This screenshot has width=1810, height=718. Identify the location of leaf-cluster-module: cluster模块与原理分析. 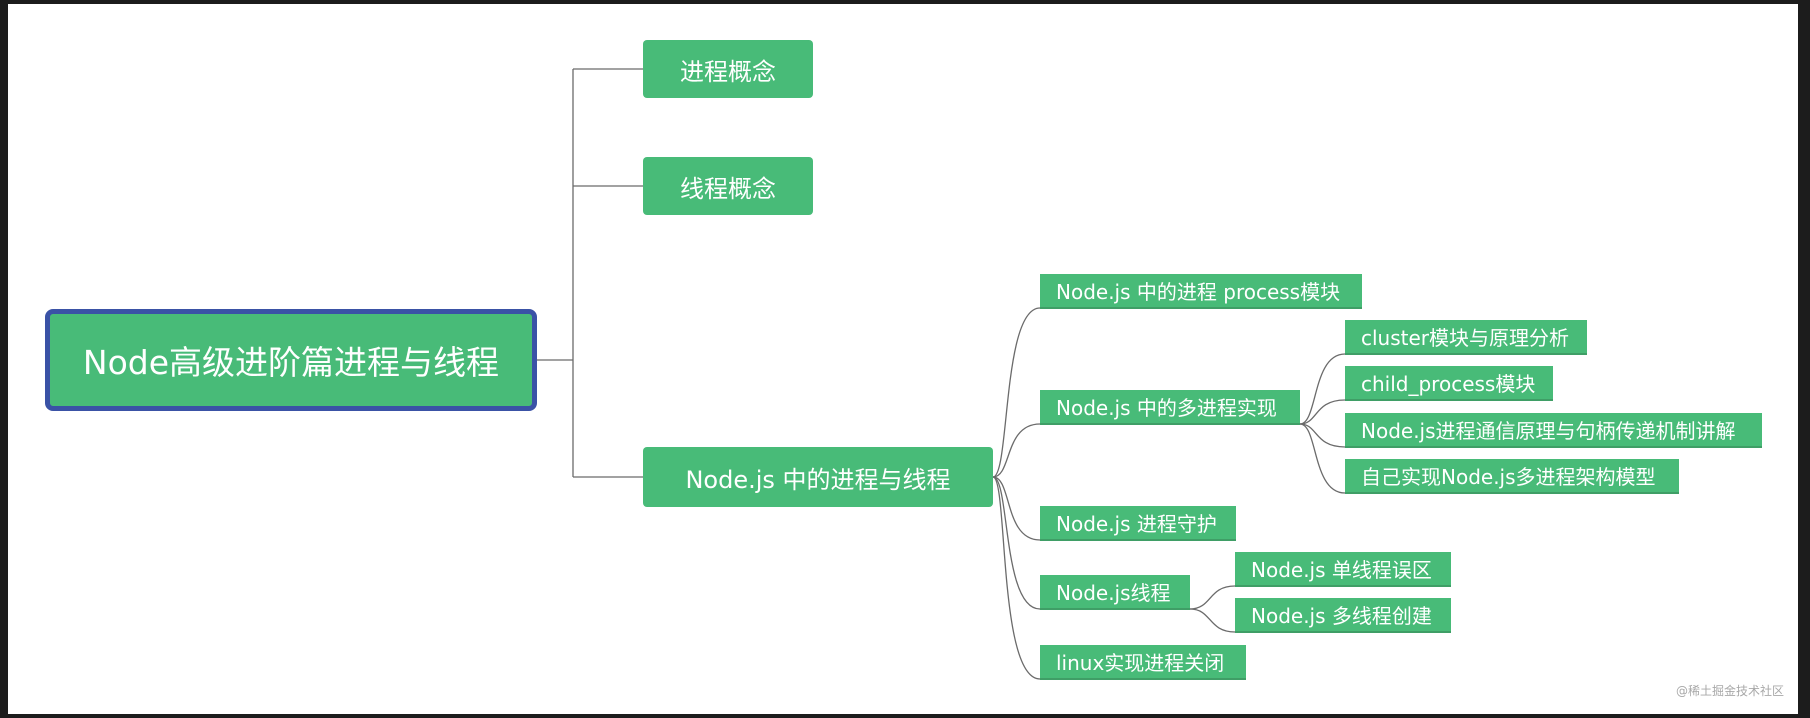
(1466, 337).